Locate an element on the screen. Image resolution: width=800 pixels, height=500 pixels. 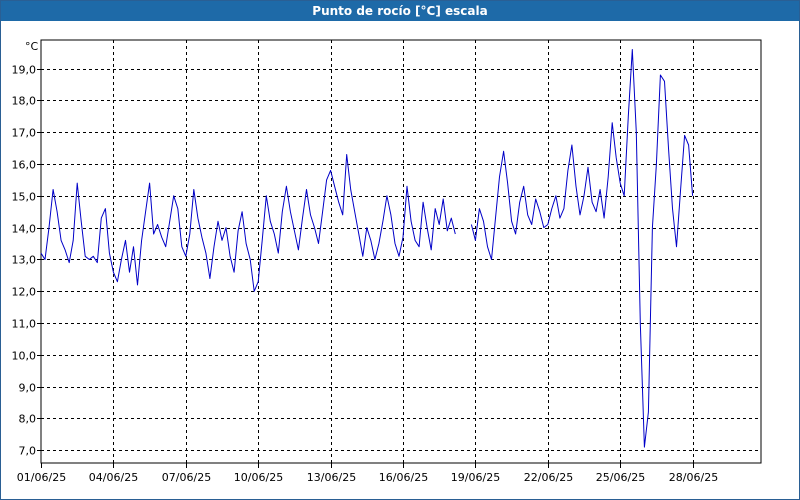
x-tick-label: 19/06/25 is located at coordinates (475, 477).